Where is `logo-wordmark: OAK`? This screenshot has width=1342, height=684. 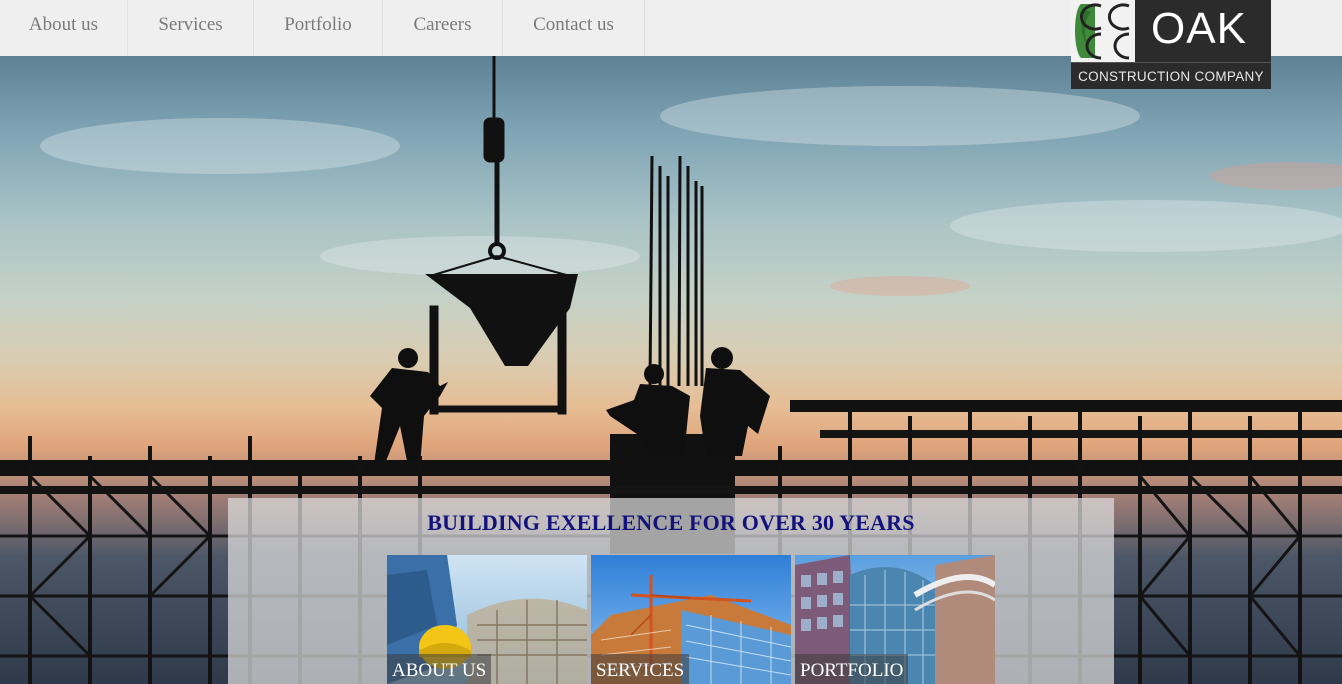 logo-wordmark: OAK is located at coordinates (1199, 28).